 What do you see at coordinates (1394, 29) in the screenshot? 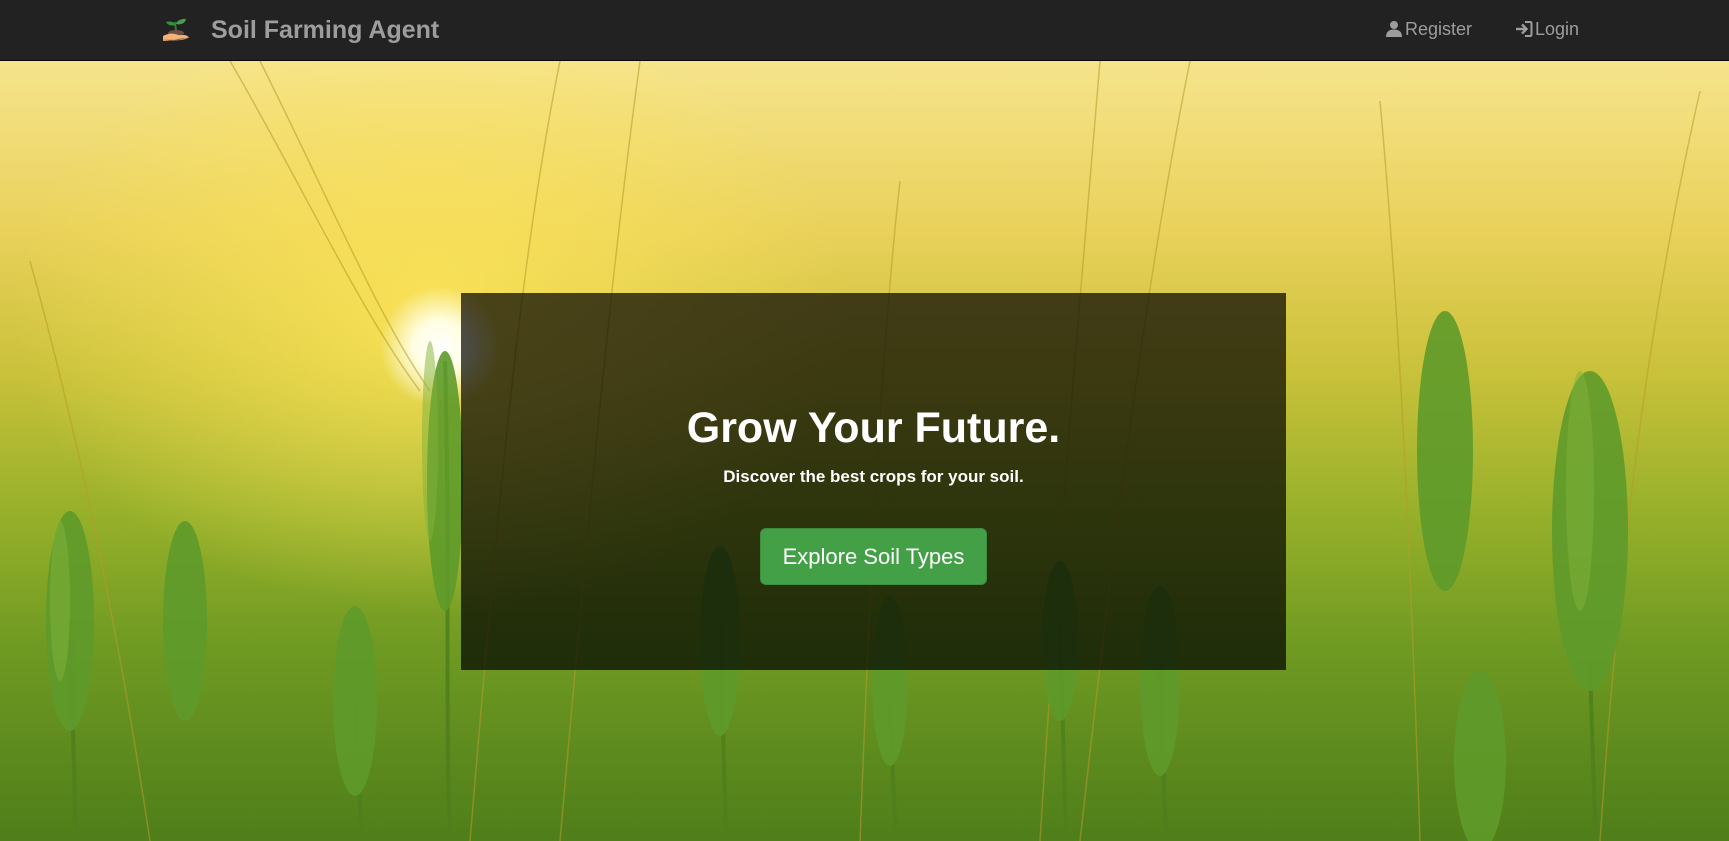
I see `user-icon` at bounding box center [1394, 29].